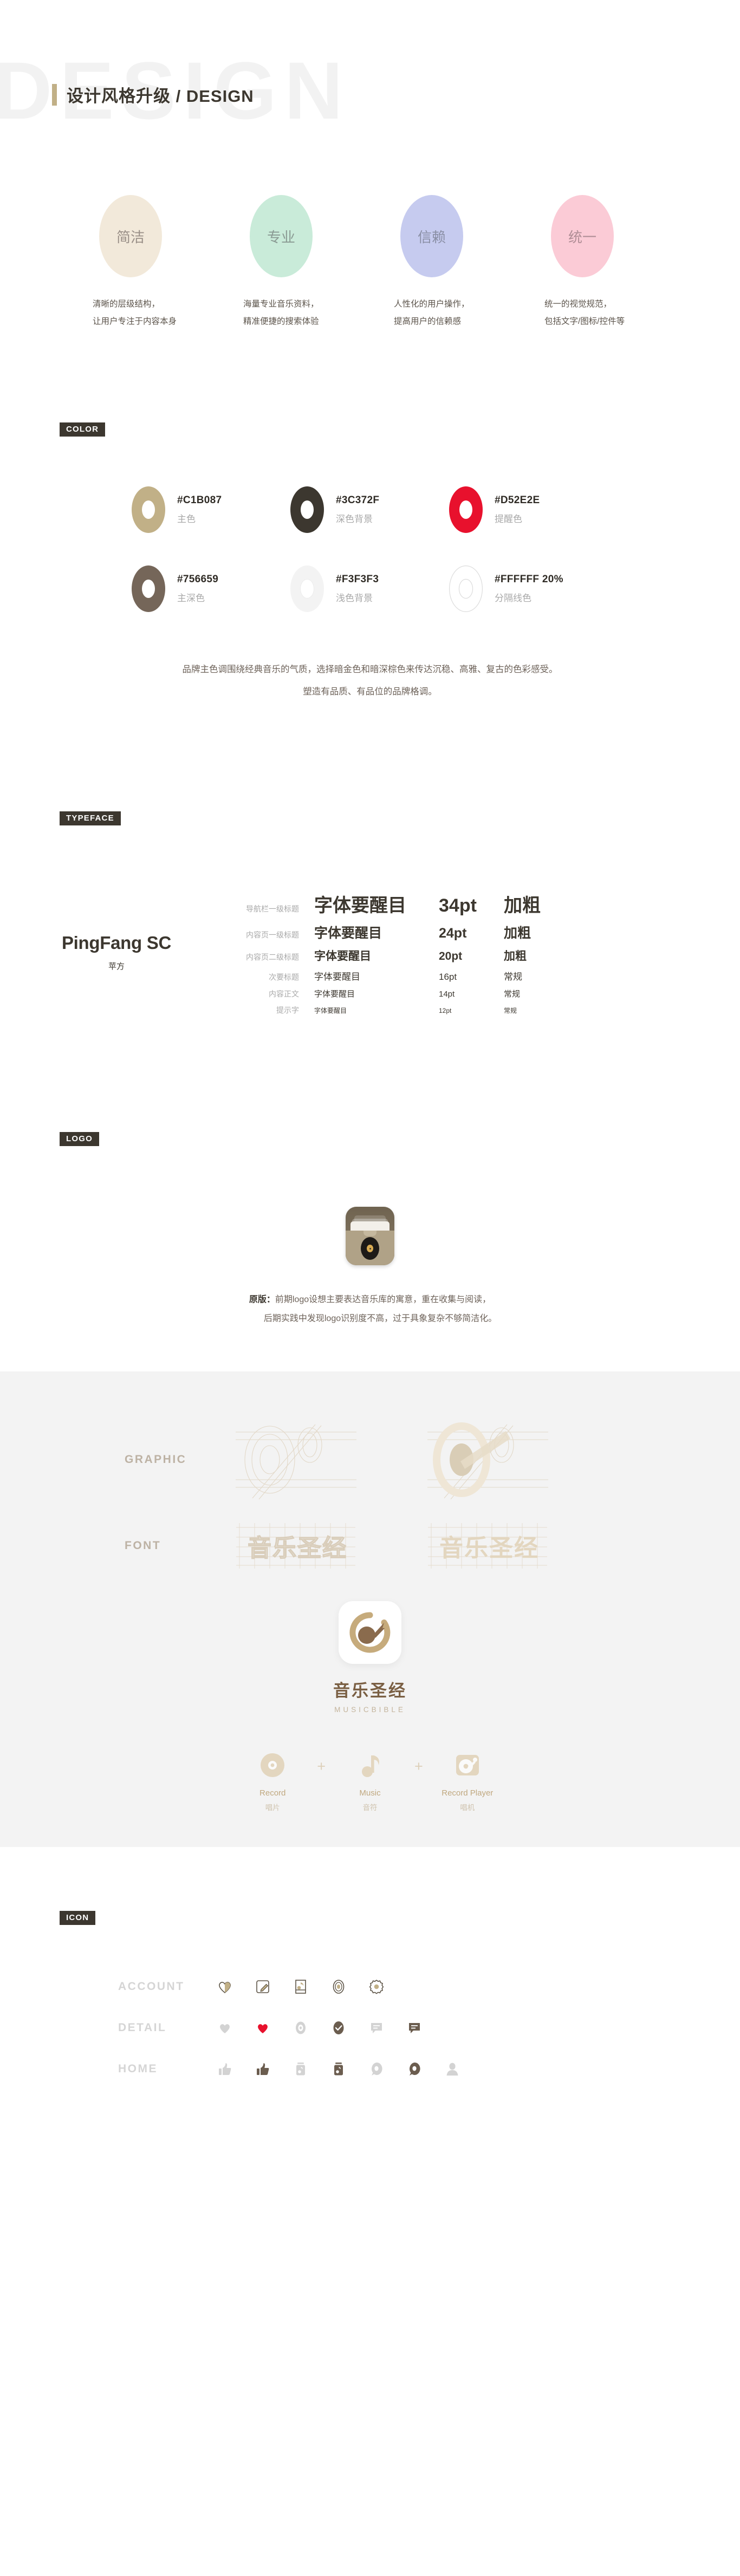 This screenshot has height=2576, width=740. Describe the element at coordinates (151, 1986) in the screenshot. I see `icon-row-label: ACCOUNT` at that location.